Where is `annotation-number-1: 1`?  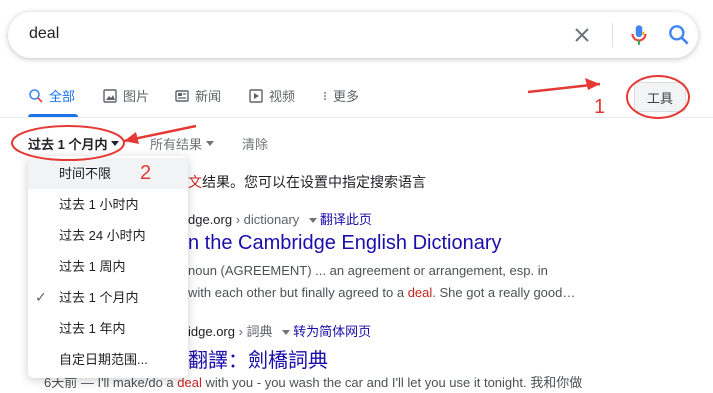
annotation-number-1: 1 is located at coordinates (600, 107).